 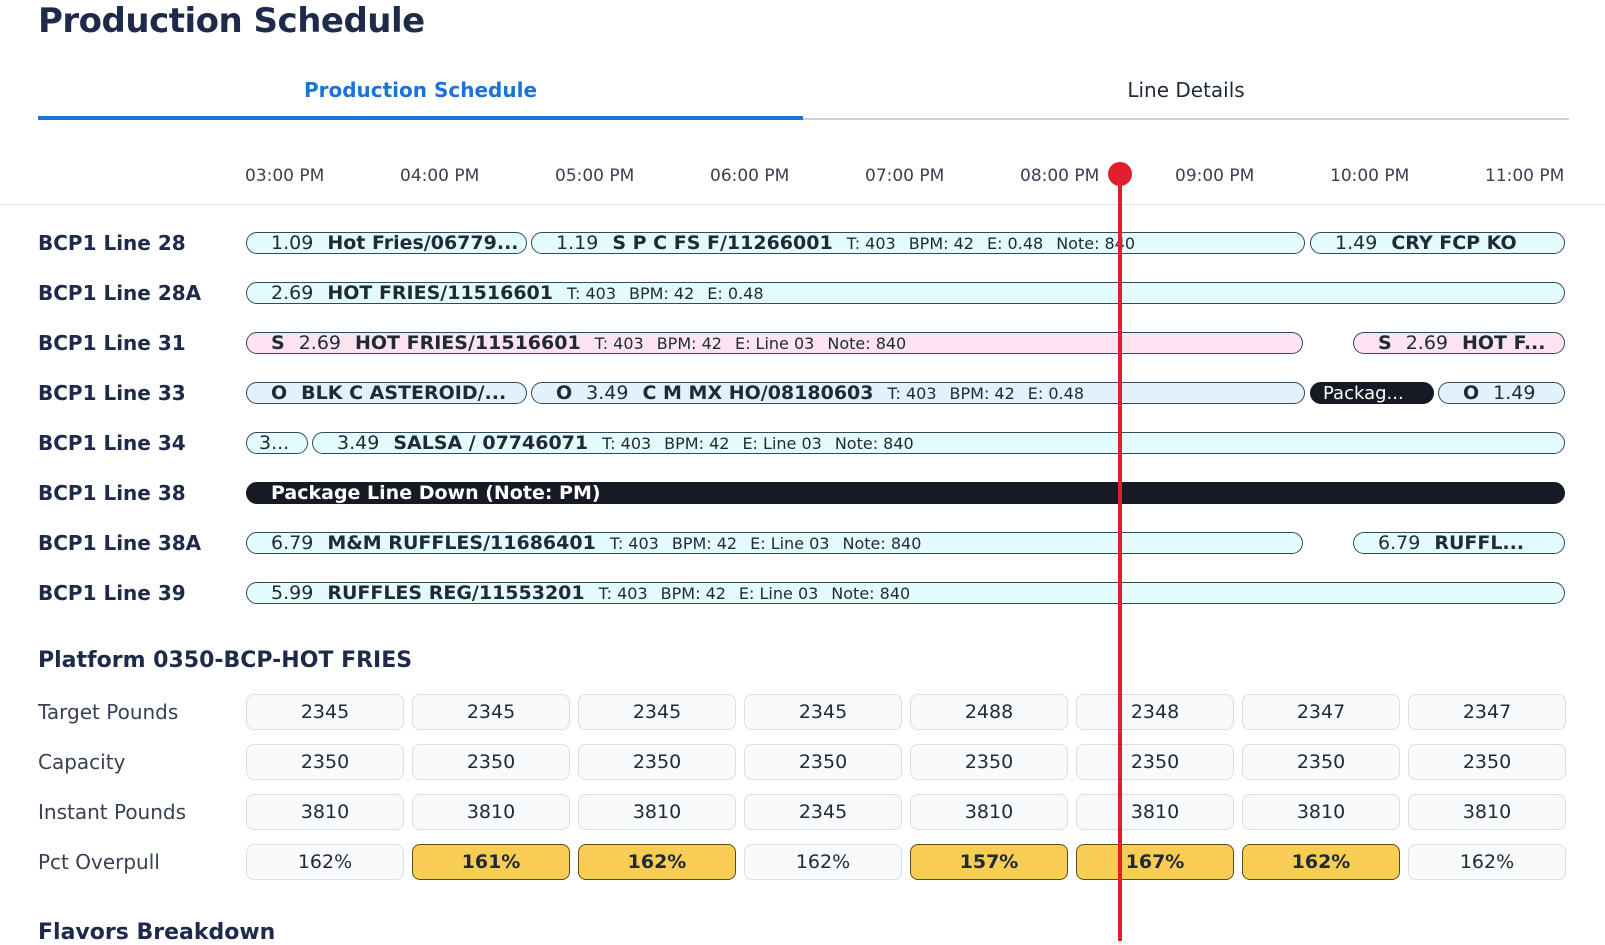 I want to click on current-time-marker, so click(x=1120, y=174).